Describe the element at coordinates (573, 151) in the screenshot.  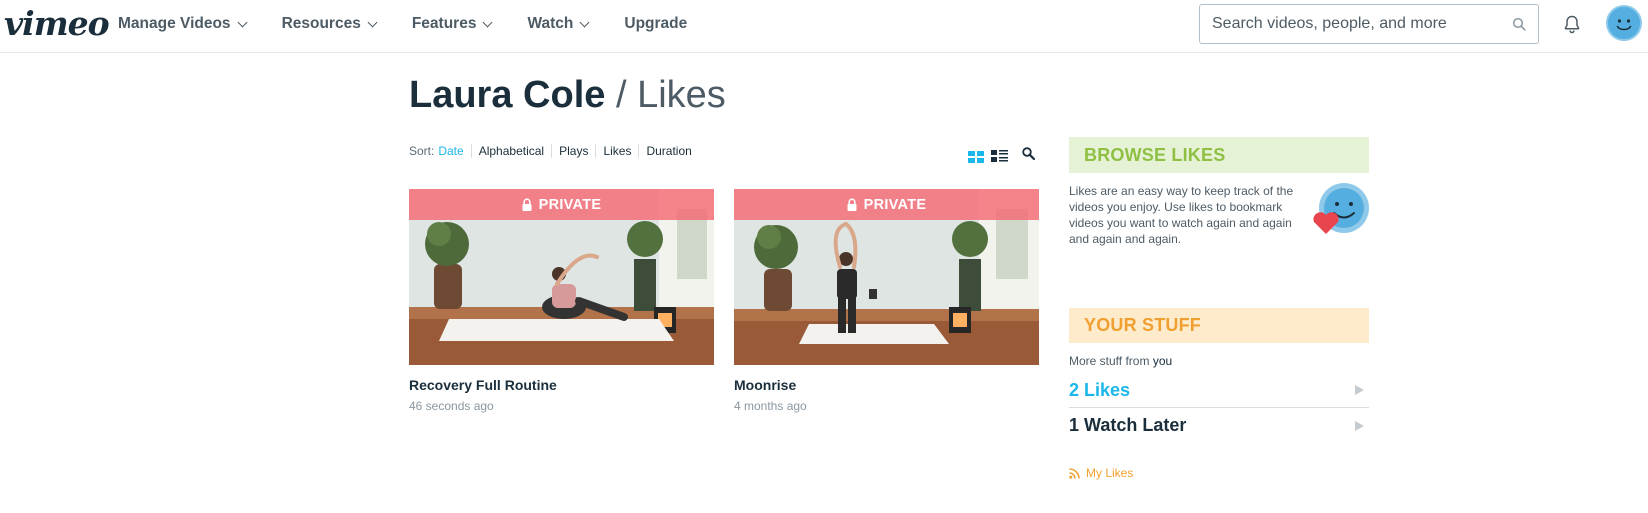
I see `sort-plays: Plays` at that location.